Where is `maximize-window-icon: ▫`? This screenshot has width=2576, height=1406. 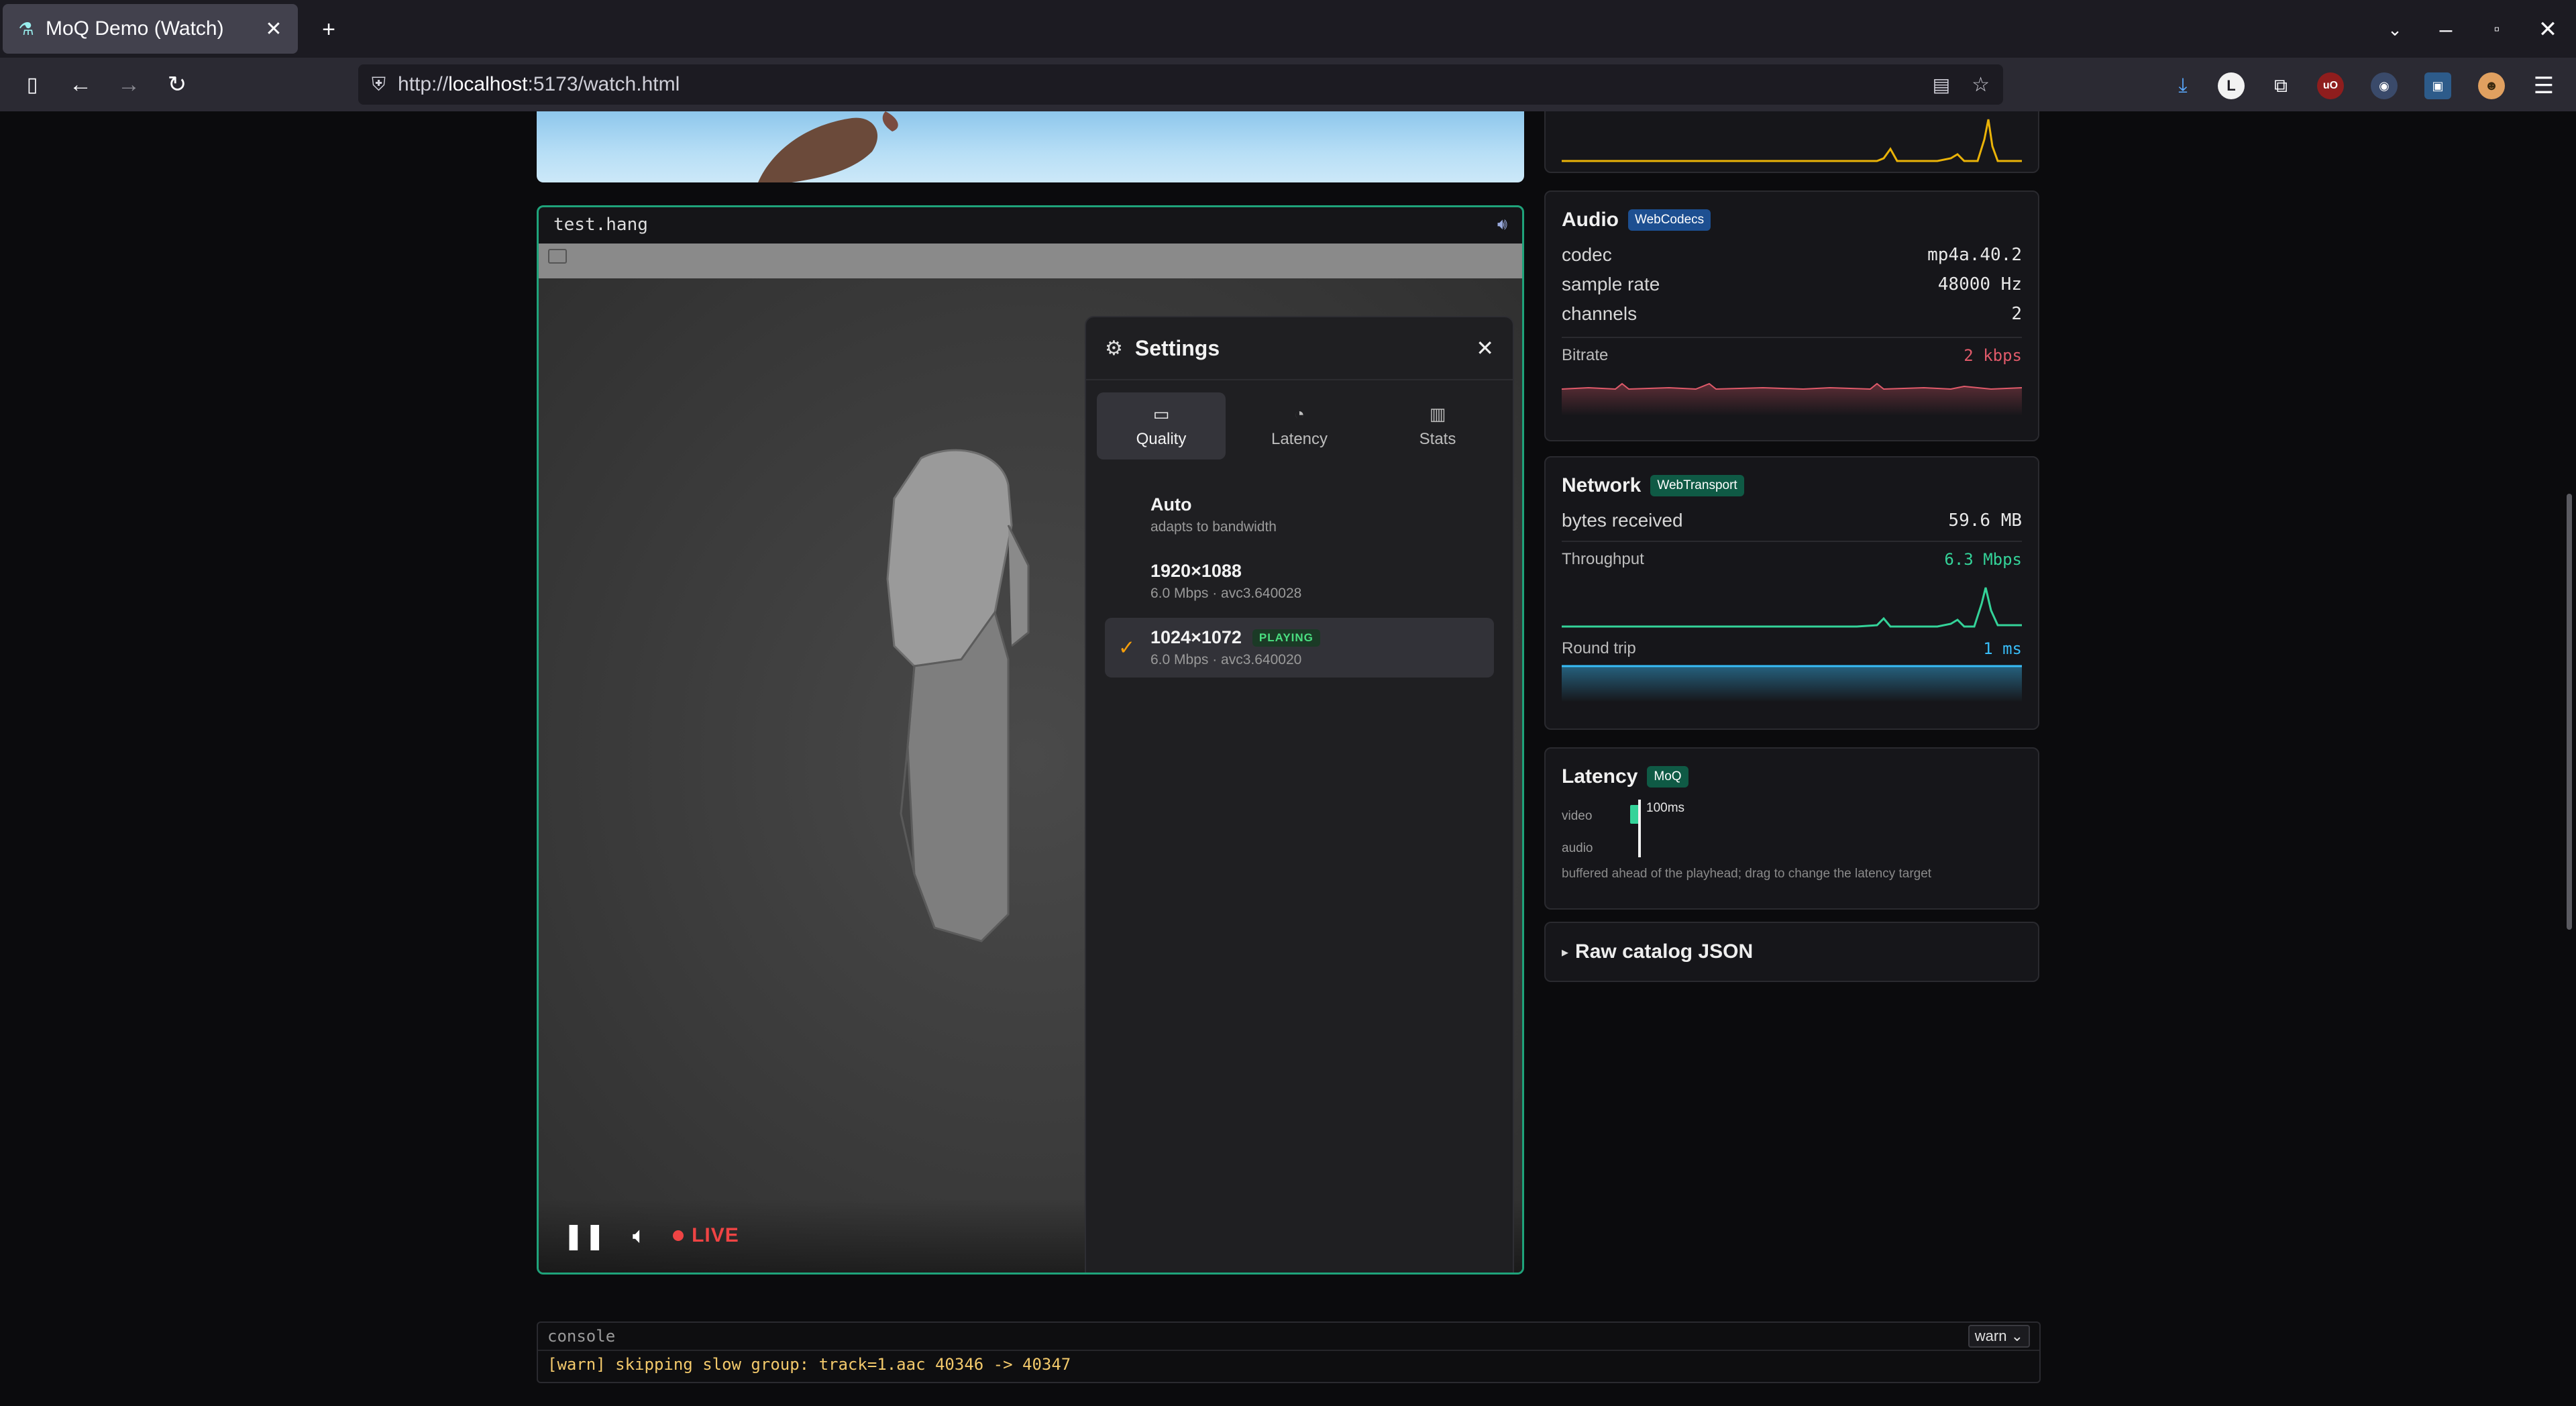
maximize-window-icon: ▫ is located at coordinates (2497, 29).